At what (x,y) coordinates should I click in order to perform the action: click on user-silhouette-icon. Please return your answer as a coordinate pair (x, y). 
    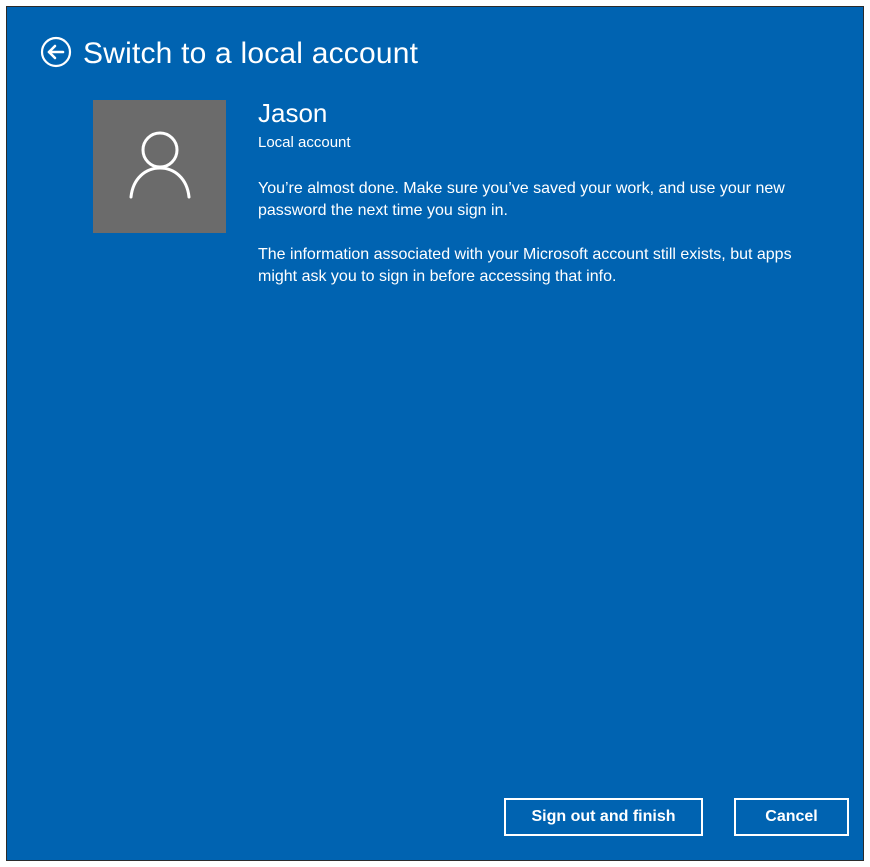
    Looking at the image, I should click on (160, 166).